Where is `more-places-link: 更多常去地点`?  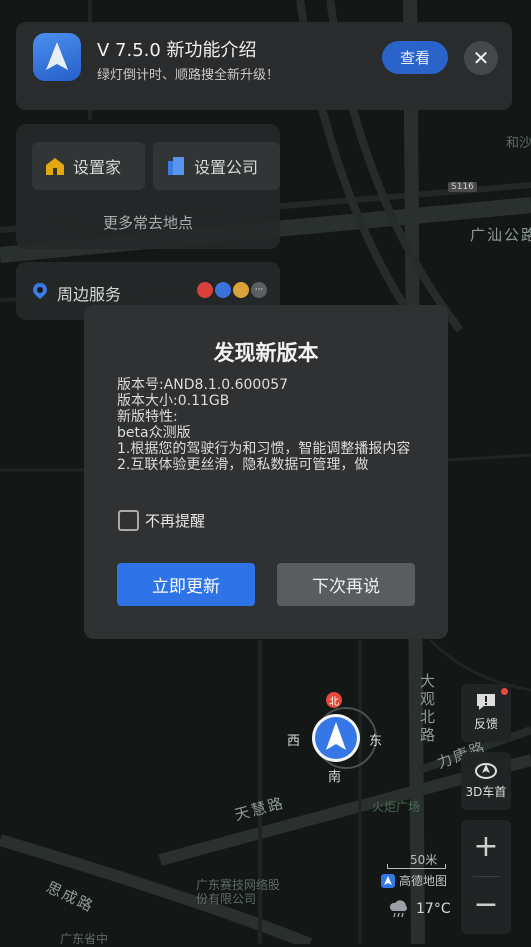 more-places-link: 更多常去地点 is located at coordinates (148, 222).